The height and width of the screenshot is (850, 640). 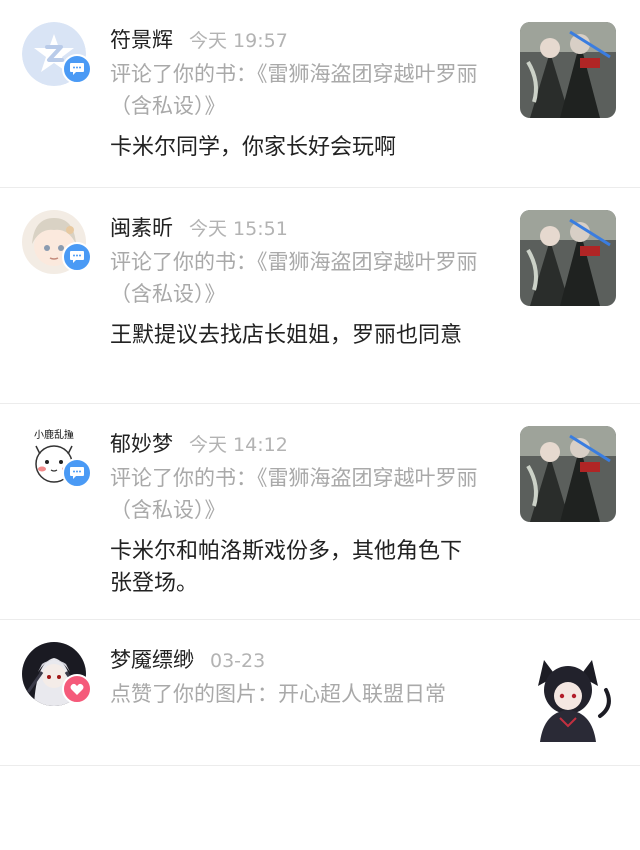 What do you see at coordinates (141, 443) in the screenshot?
I see `user-name: 郁妙梦` at bounding box center [141, 443].